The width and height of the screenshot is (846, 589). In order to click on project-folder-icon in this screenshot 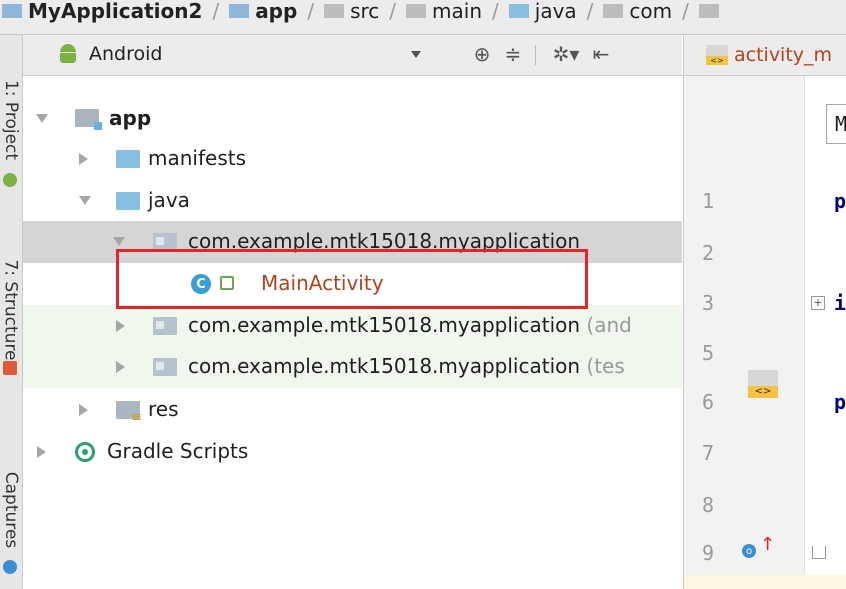, I will do `click(12, 11)`.